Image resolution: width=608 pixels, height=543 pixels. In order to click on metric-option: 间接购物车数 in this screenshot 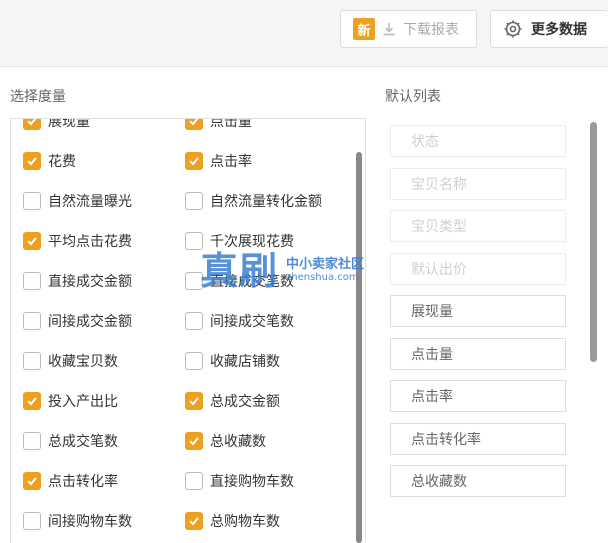, I will do `click(77, 521)`.